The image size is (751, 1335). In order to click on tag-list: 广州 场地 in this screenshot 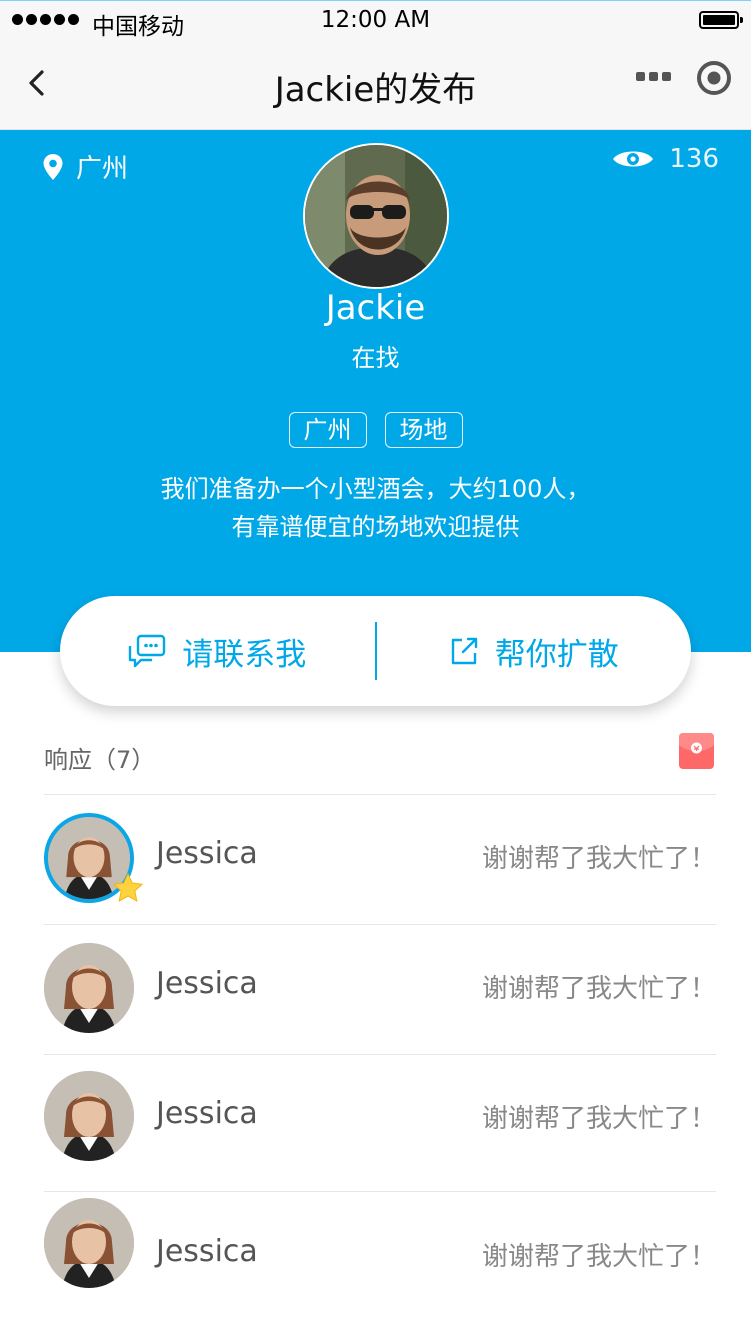, I will do `click(375, 430)`.